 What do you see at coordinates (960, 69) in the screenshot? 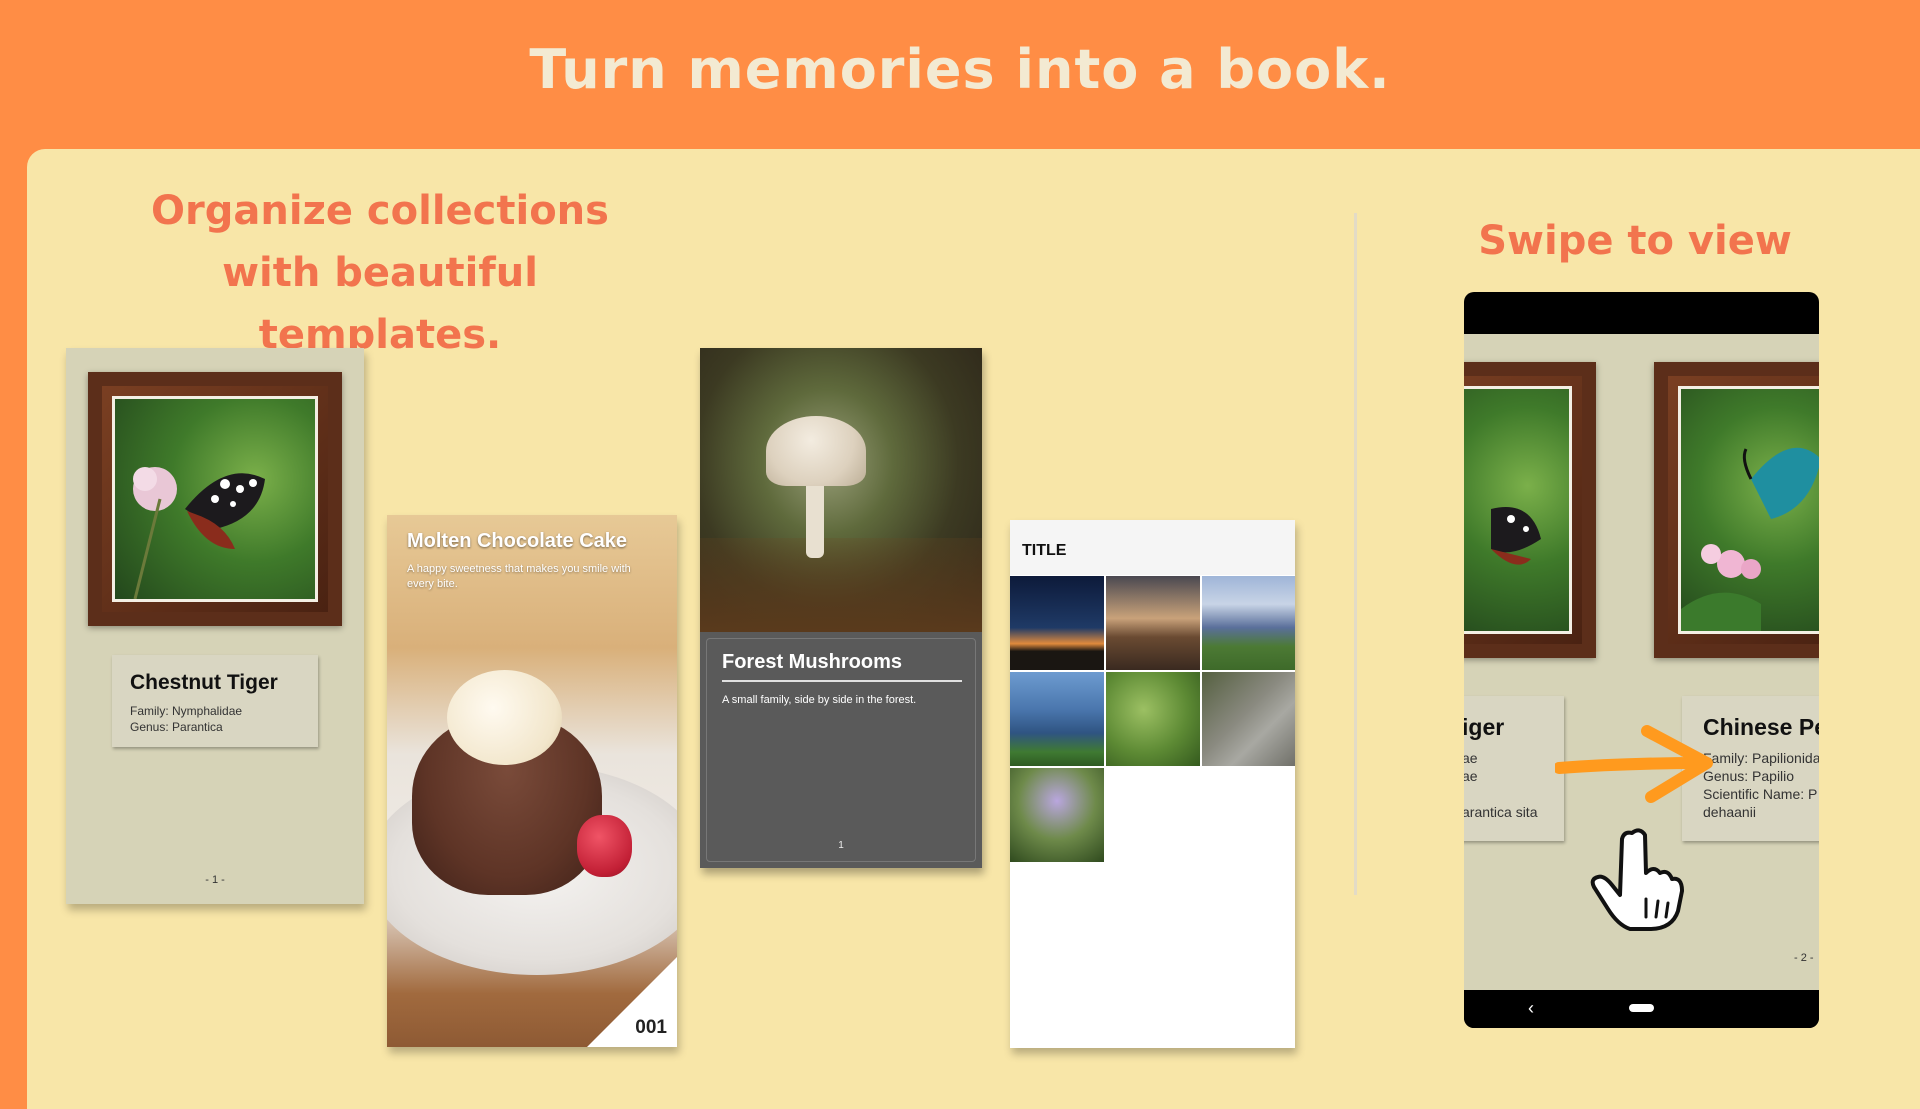
I see `headline: Turn memories into a book.` at bounding box center [960, 69].